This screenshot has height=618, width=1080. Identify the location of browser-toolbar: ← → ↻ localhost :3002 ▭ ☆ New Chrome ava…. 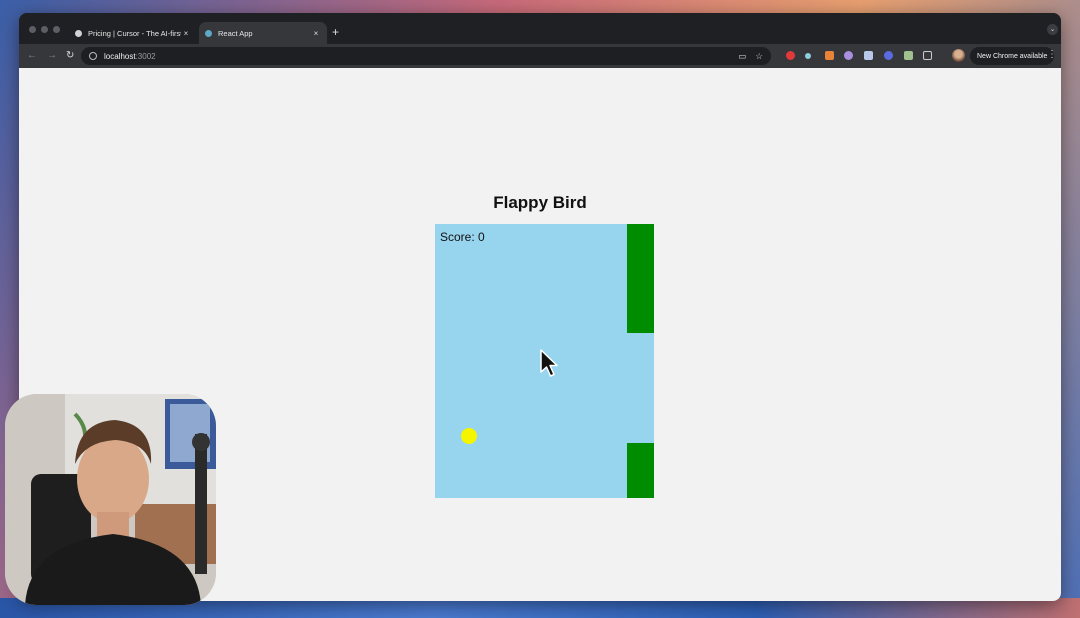
(540, 56).